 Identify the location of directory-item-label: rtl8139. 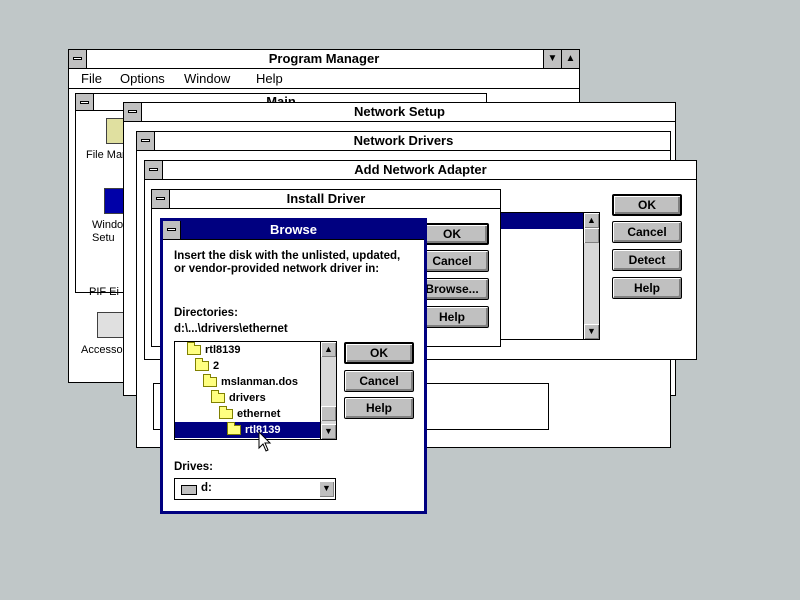
(223, 350).